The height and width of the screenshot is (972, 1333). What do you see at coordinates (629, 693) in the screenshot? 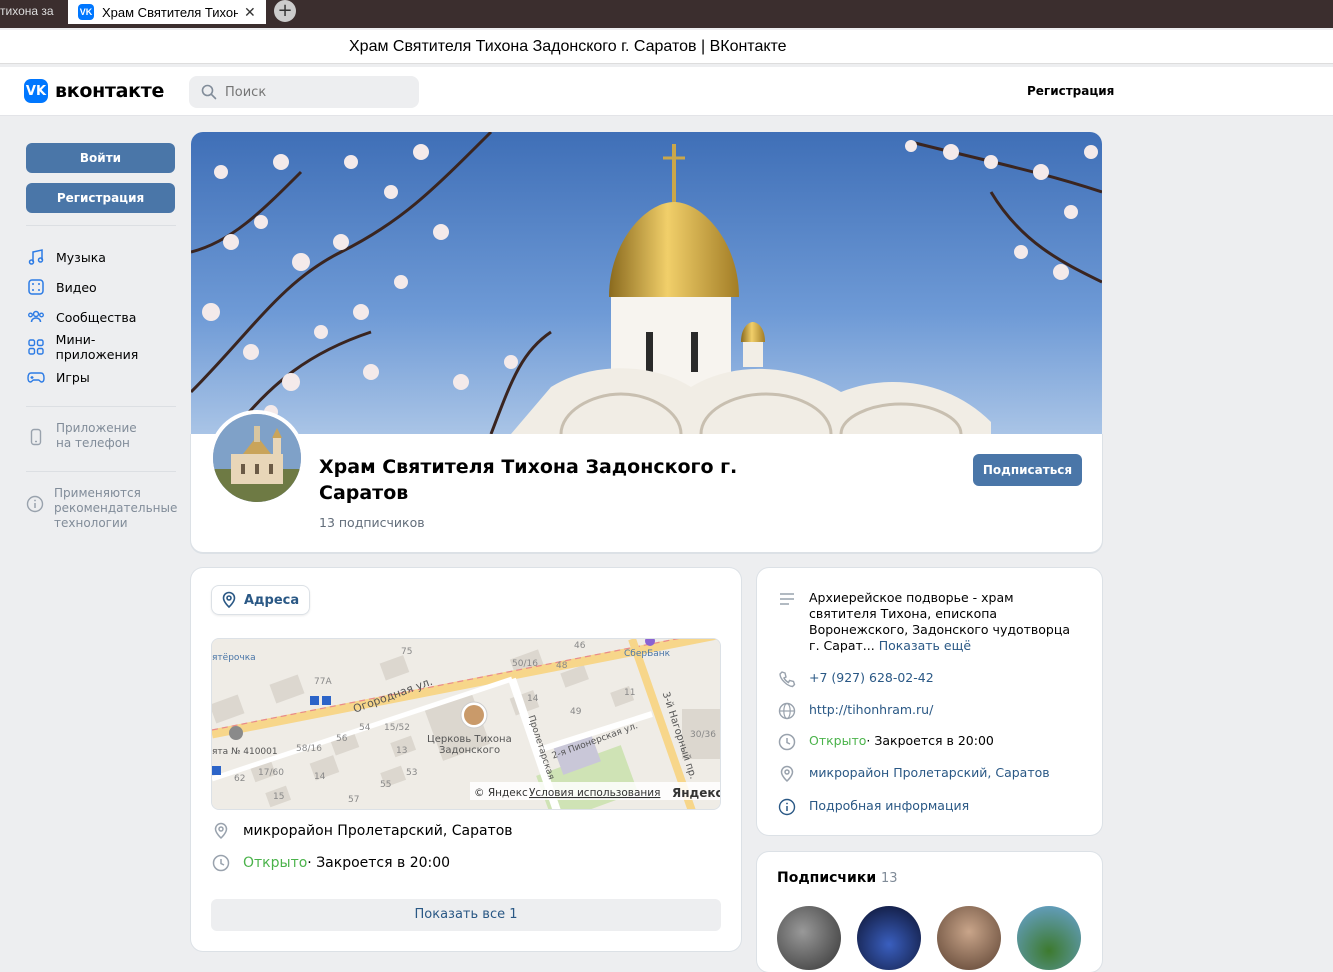
I see `map-house-number: 11` at bounding box center [629, 693].